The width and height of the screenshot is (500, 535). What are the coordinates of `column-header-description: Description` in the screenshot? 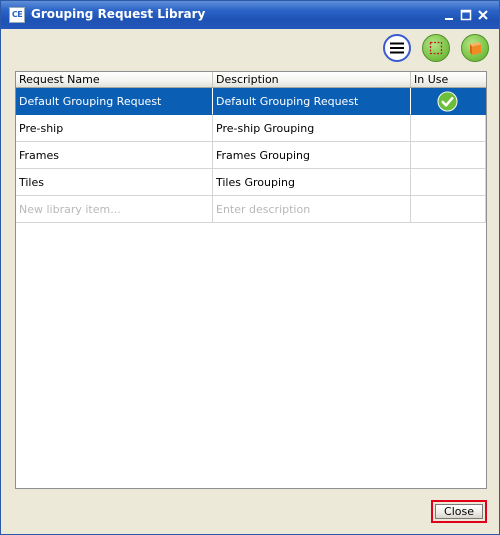 It's located at (312, 79).